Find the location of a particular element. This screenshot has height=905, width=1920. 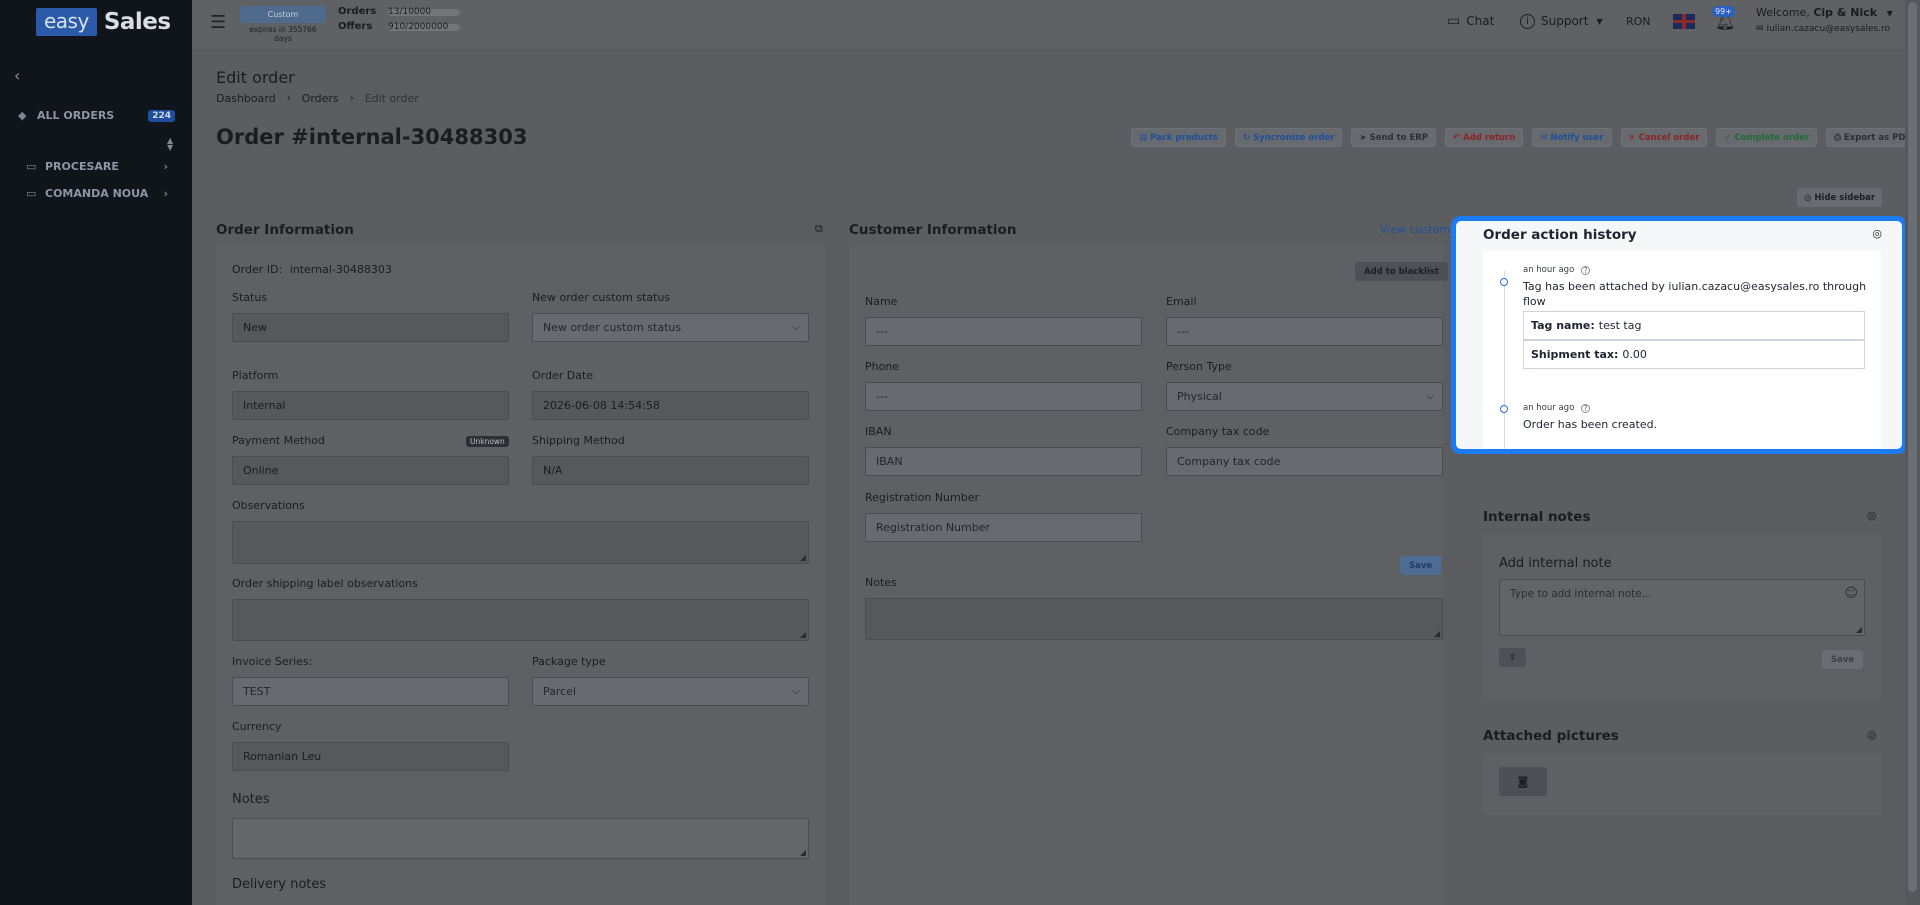

sidebar-item-label: COMANDA NOUA is located at coordinates (97, 193).